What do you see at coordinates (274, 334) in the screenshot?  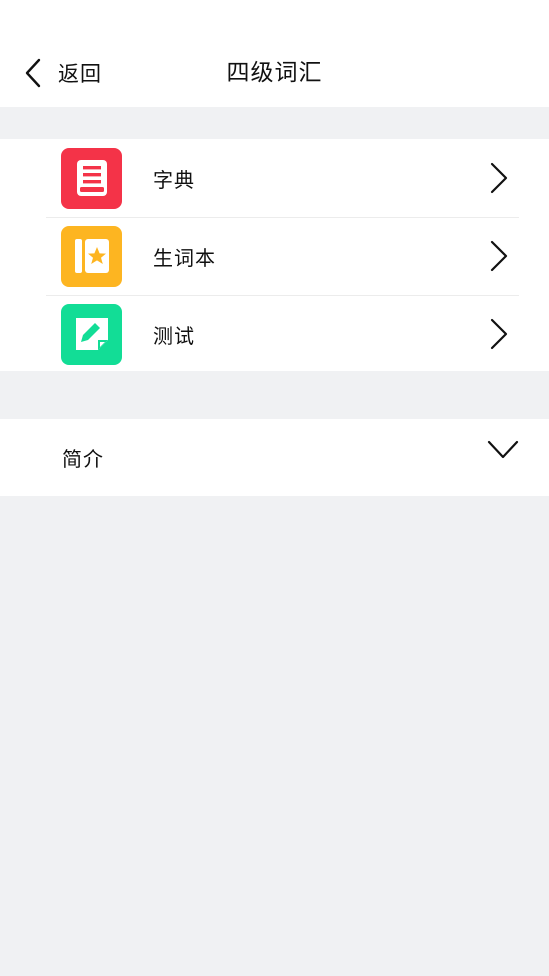 I see `menu-item-test: 测试` at bounding box center [274, 334].